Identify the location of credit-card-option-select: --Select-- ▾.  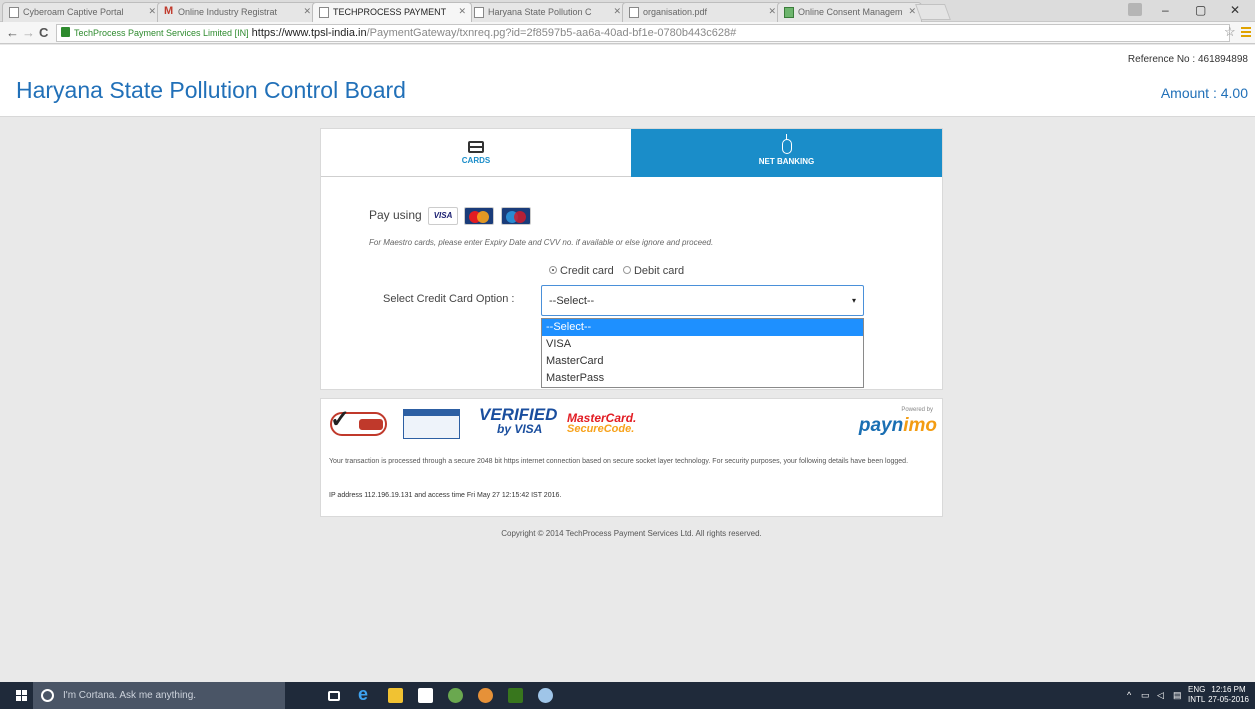
(702, 300).